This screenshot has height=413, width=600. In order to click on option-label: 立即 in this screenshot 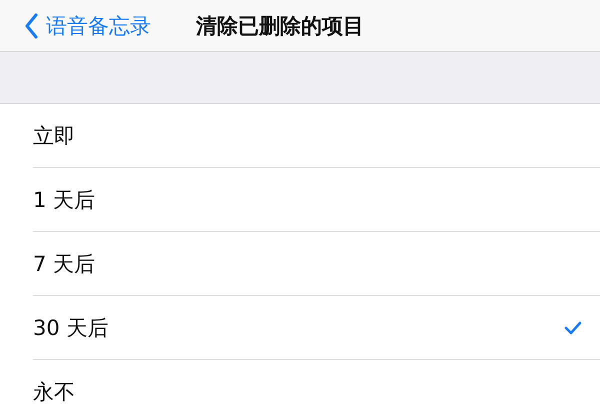, I will do `click(54, 136)`.